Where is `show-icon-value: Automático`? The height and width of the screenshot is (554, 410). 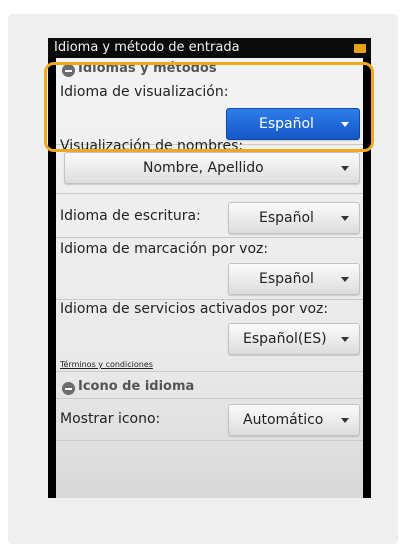
show-icon-value: Automático is located at coordinates (283, 420).